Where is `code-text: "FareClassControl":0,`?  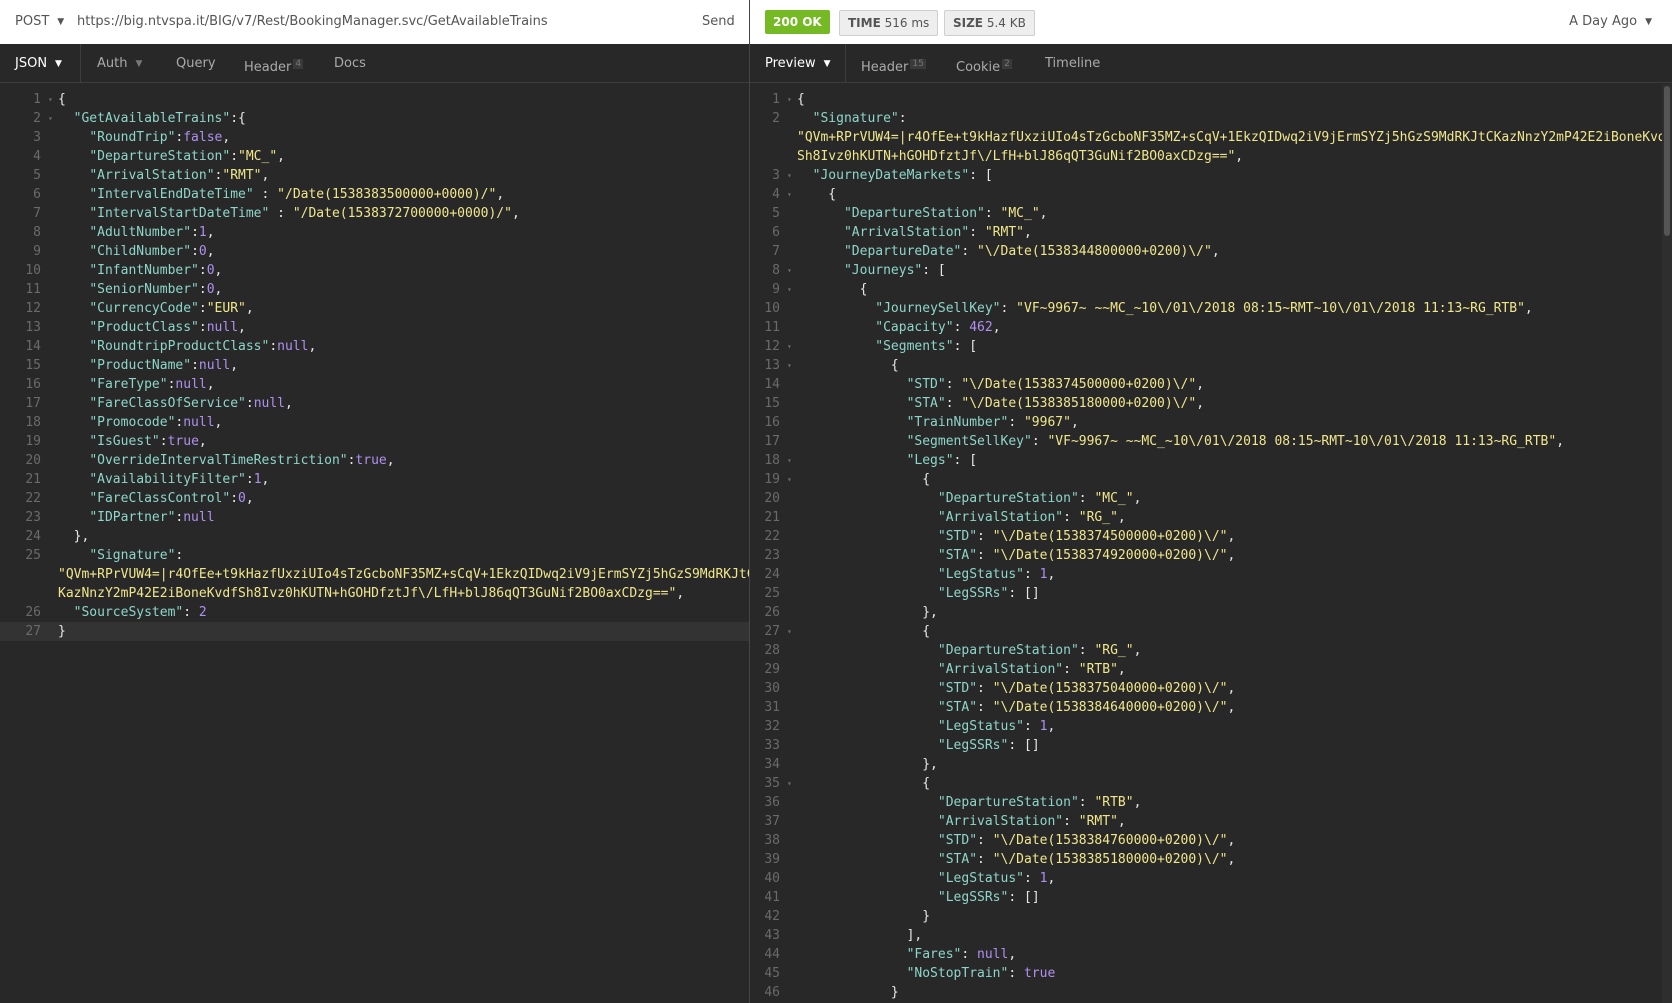
code-text: "FareClassControl":0, is located at coordinates (155, 498).